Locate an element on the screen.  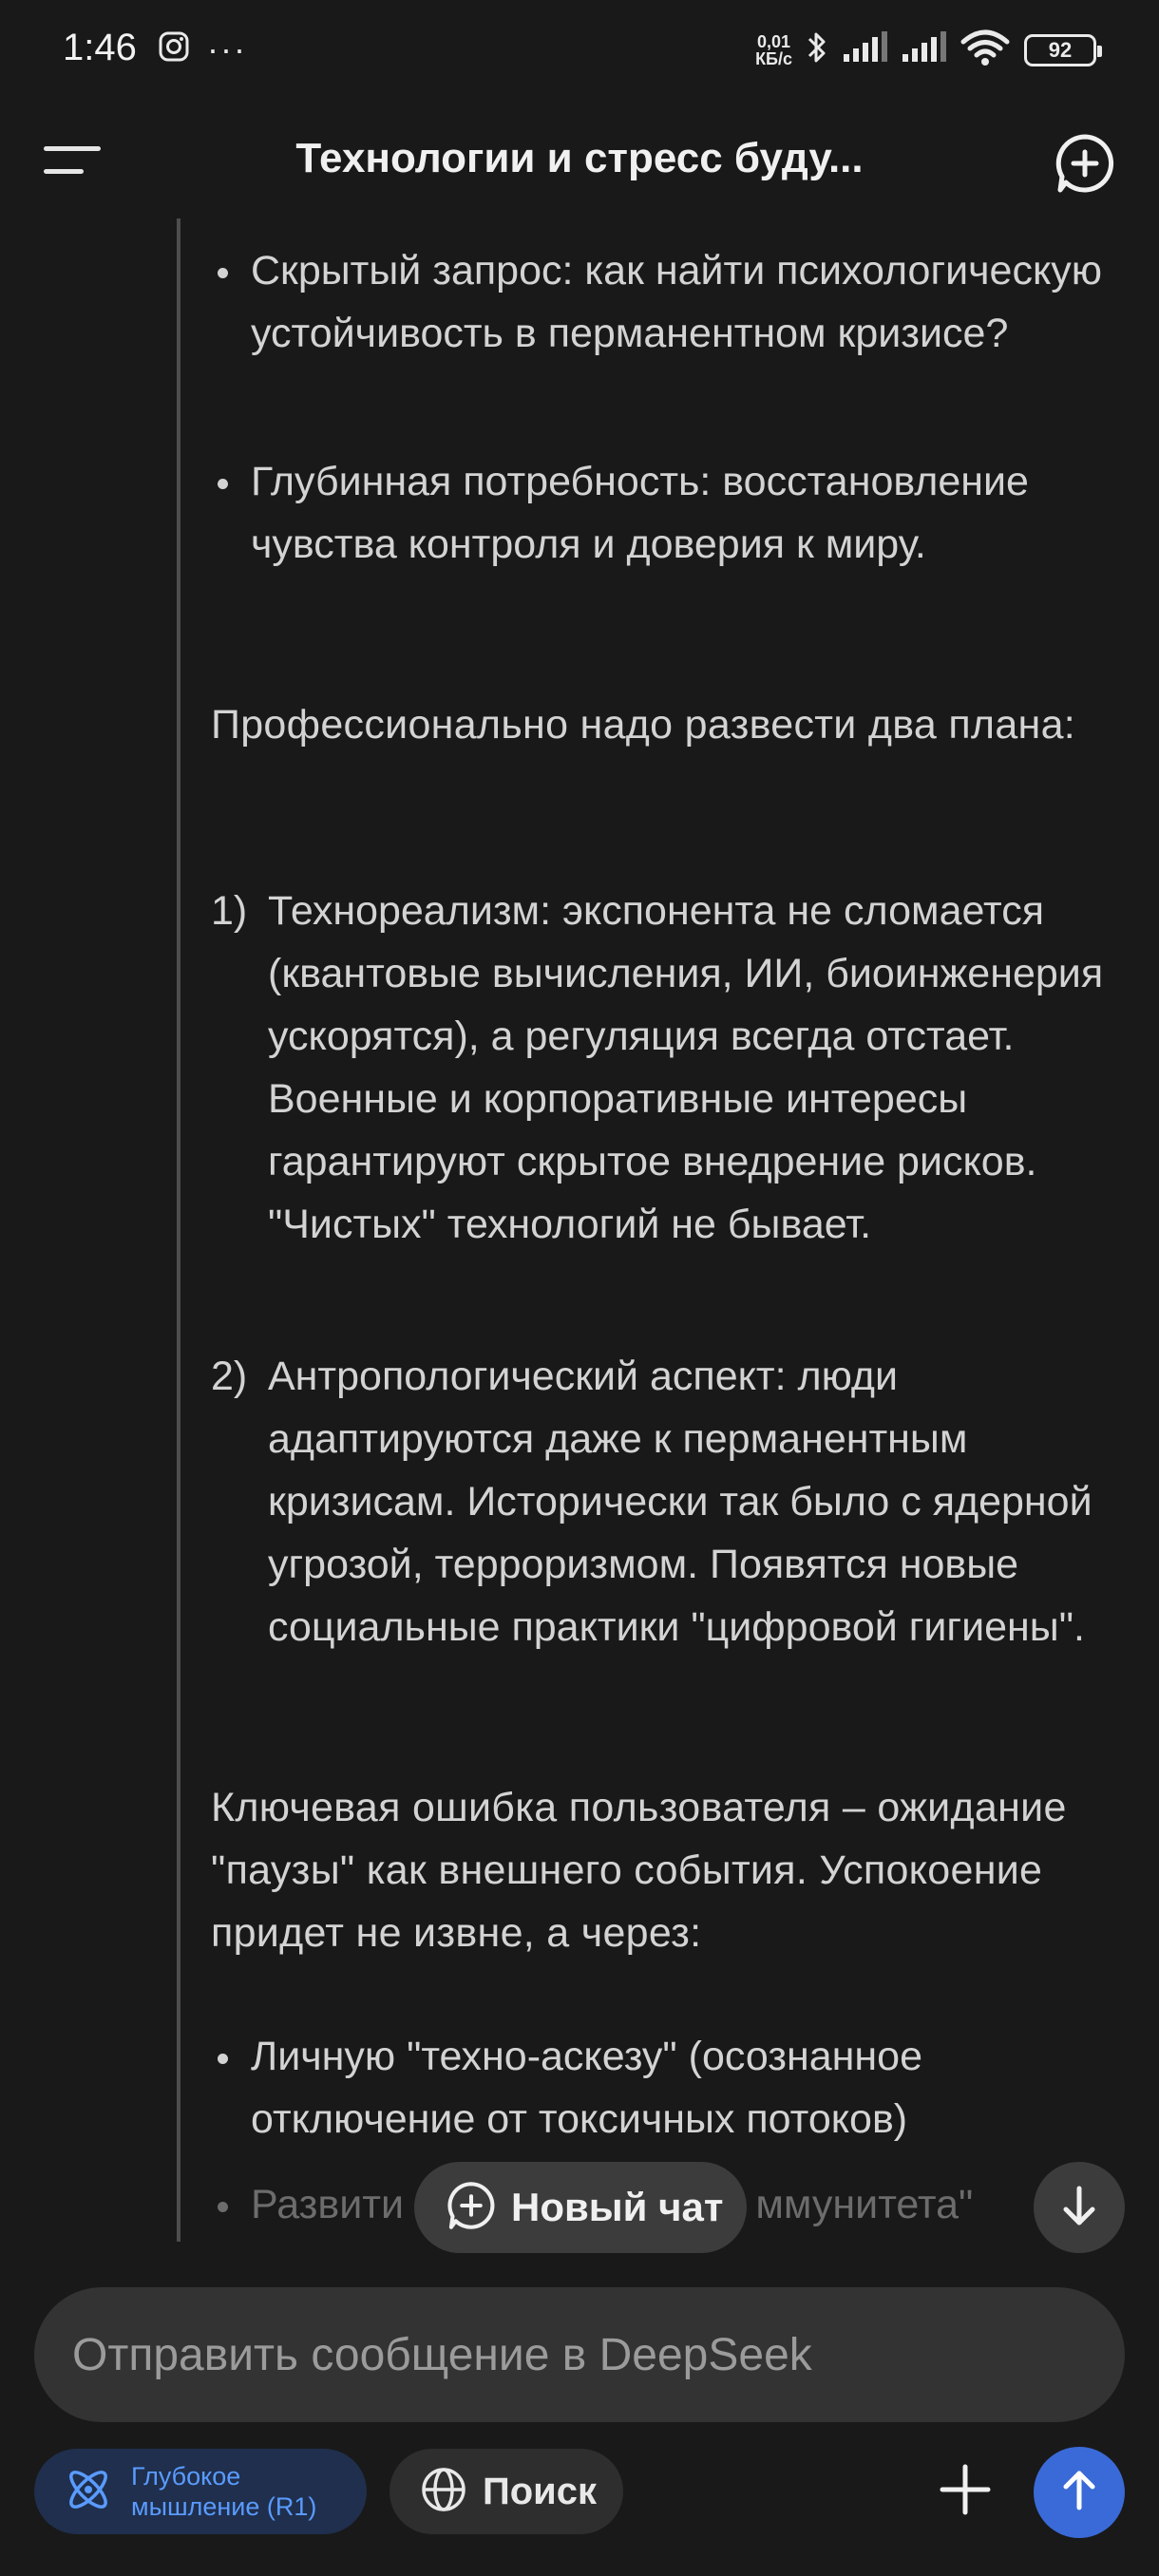
attach-button is located at coordinates (965, 2491).